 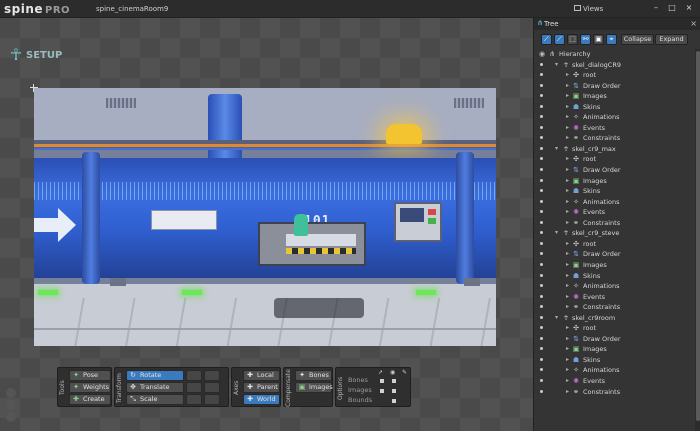 I want to click on compensate-bones-button: ✦ Bones, so click(x=313, y=375).